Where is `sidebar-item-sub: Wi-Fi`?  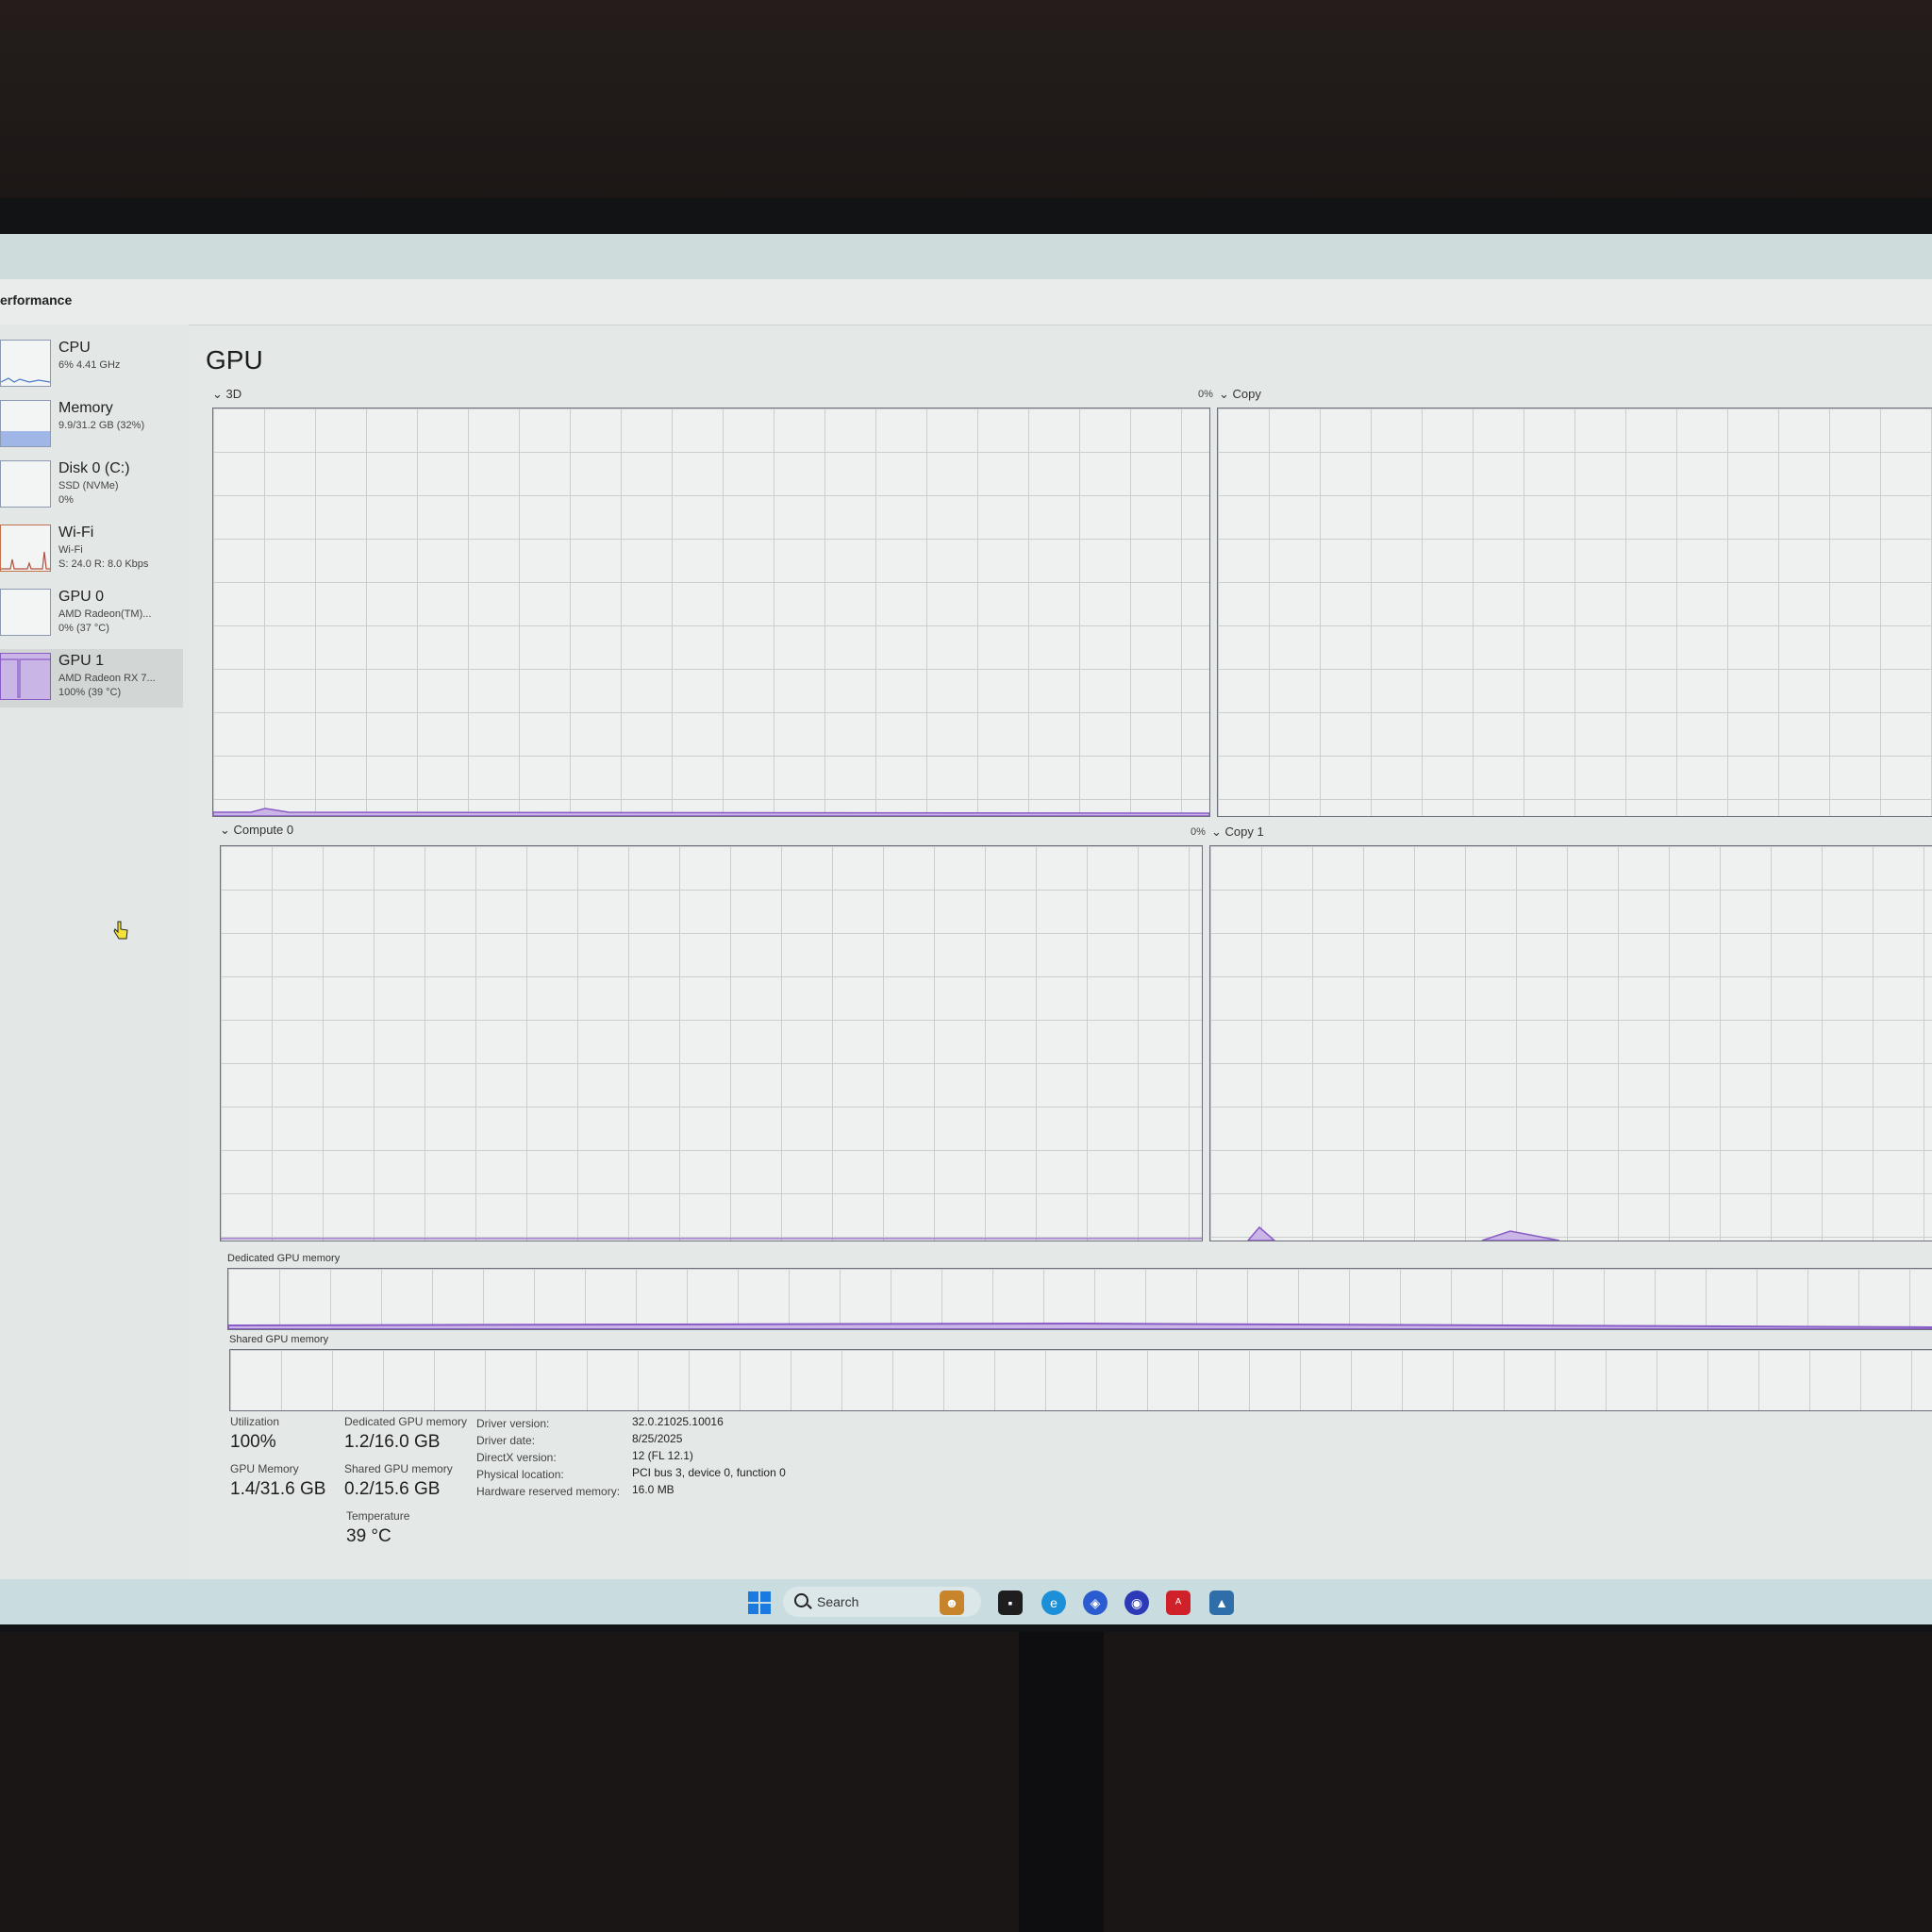
sidebar-item-sub: Wi-Fi is located at coordinates (70, 550).